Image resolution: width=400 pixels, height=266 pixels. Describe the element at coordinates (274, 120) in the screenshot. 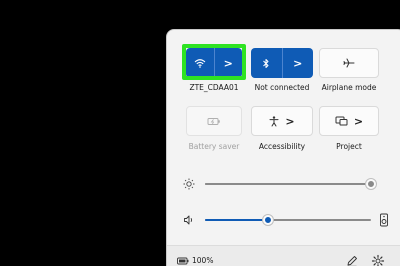

I see `accessibility-icon` at that location.